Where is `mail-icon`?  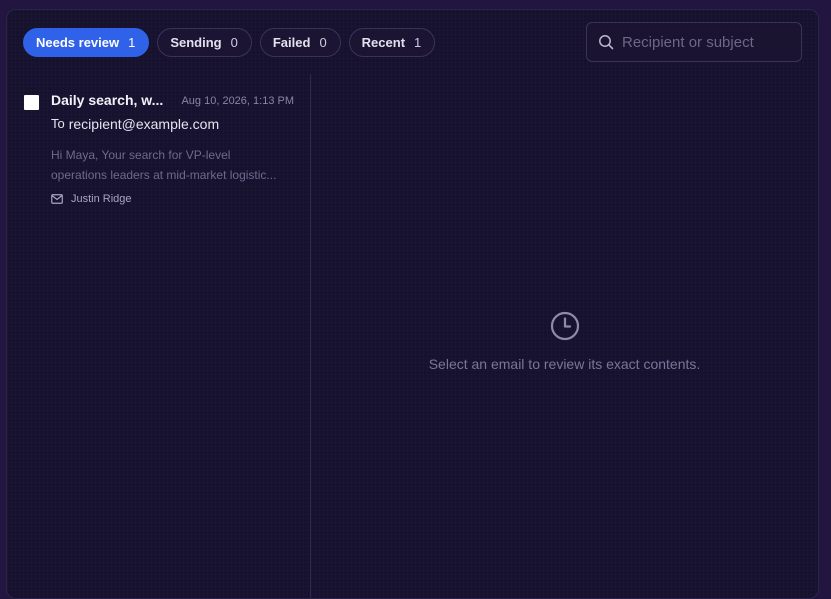
mail-icon is located at coordinates (57, 199).